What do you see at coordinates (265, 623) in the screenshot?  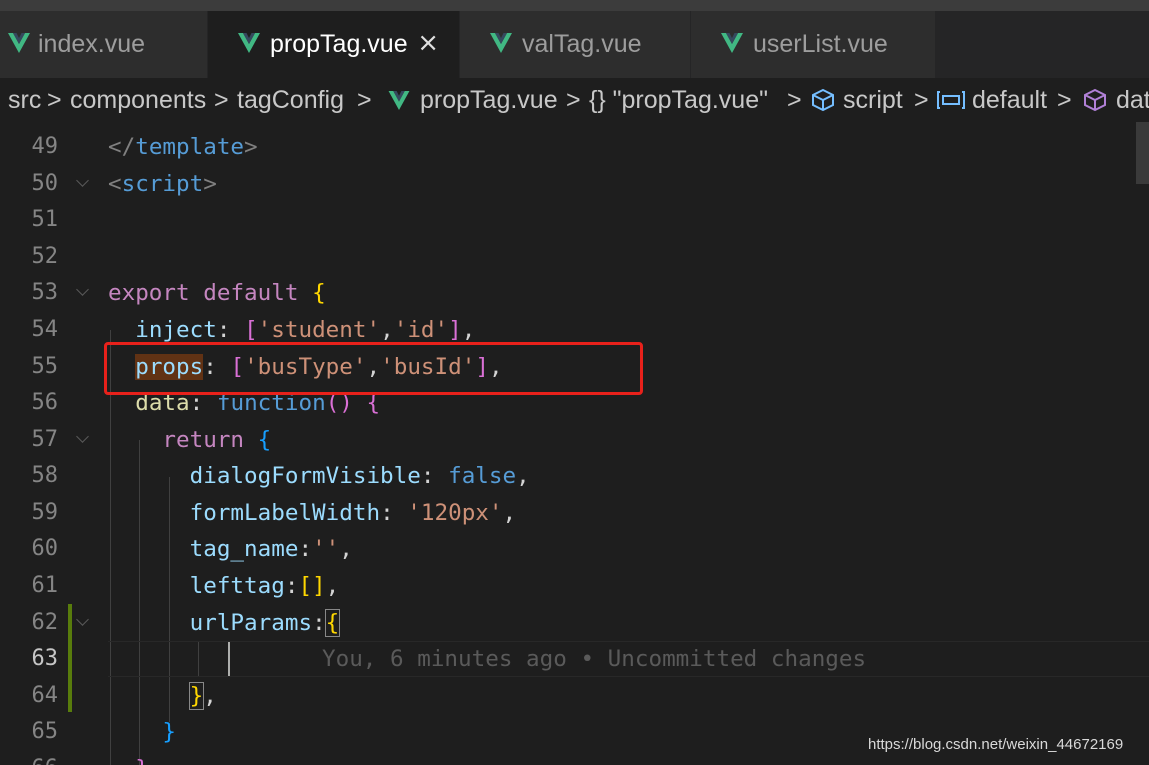 I see `line-code: urlParams:{` at bounding box center [265, 623].